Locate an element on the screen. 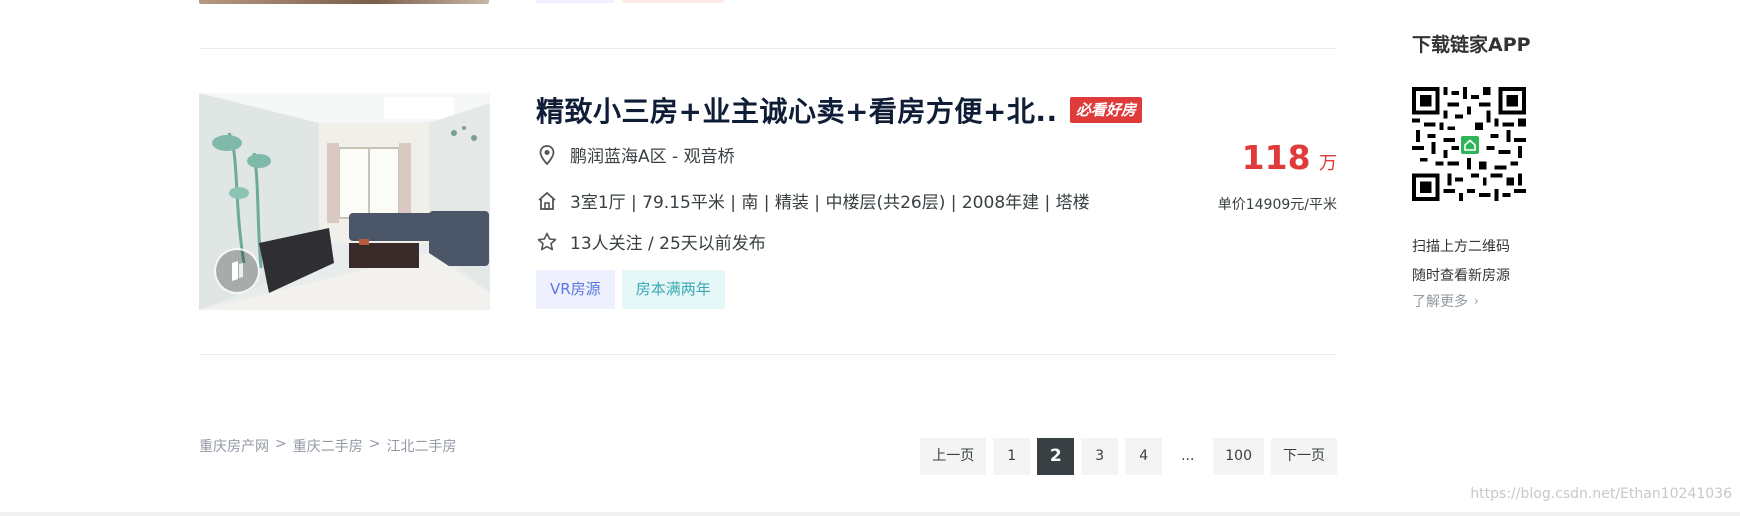  tag-two-years: 房本满两年 is located at coordinates (673, 289).